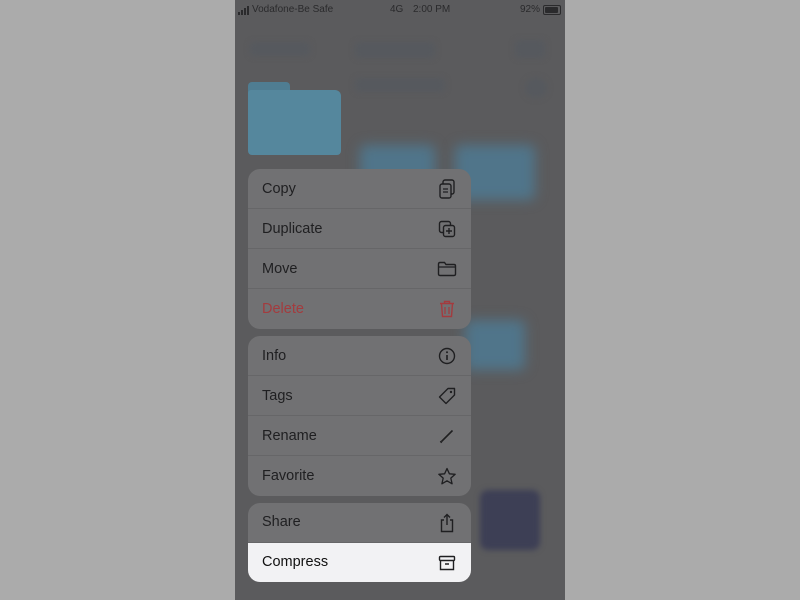  I want to click on menu-item-rename: Rename, so click(359, 436).